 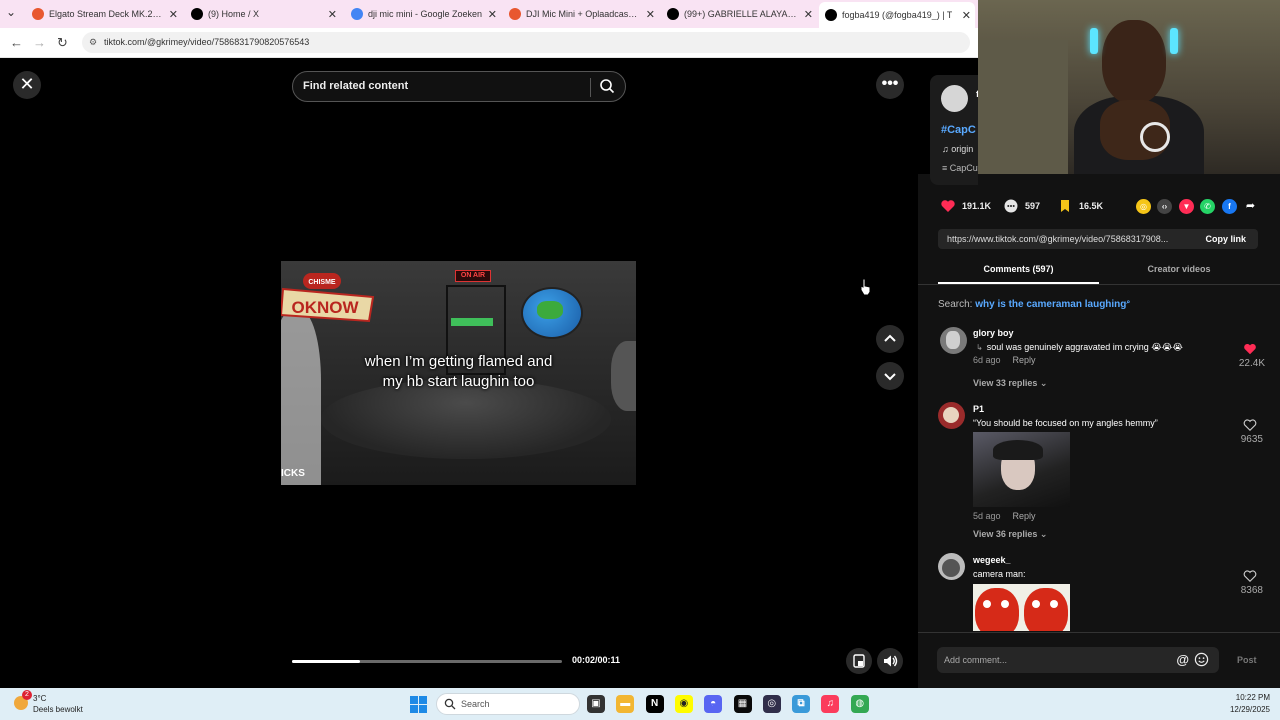 I want to click on task-view-icon: ▣, so click(x=596, y=704).